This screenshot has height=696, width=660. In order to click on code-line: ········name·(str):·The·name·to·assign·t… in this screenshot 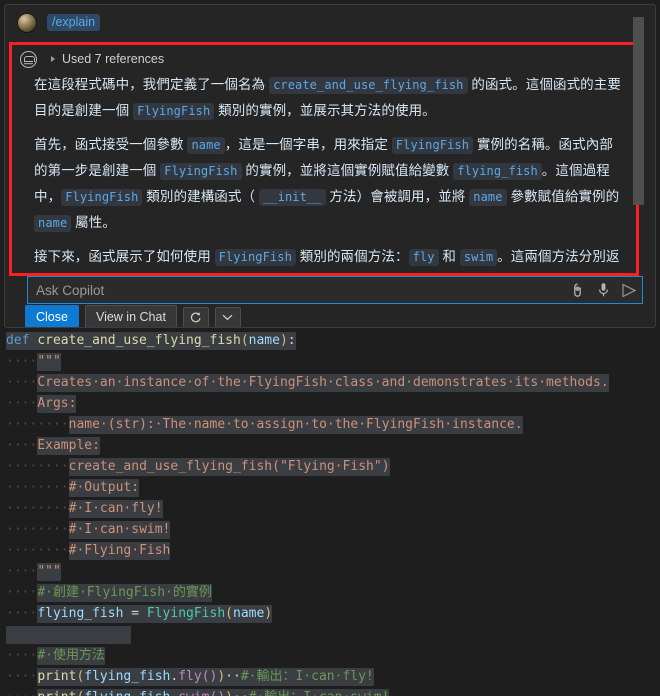, I will do `click(330, 424)`.